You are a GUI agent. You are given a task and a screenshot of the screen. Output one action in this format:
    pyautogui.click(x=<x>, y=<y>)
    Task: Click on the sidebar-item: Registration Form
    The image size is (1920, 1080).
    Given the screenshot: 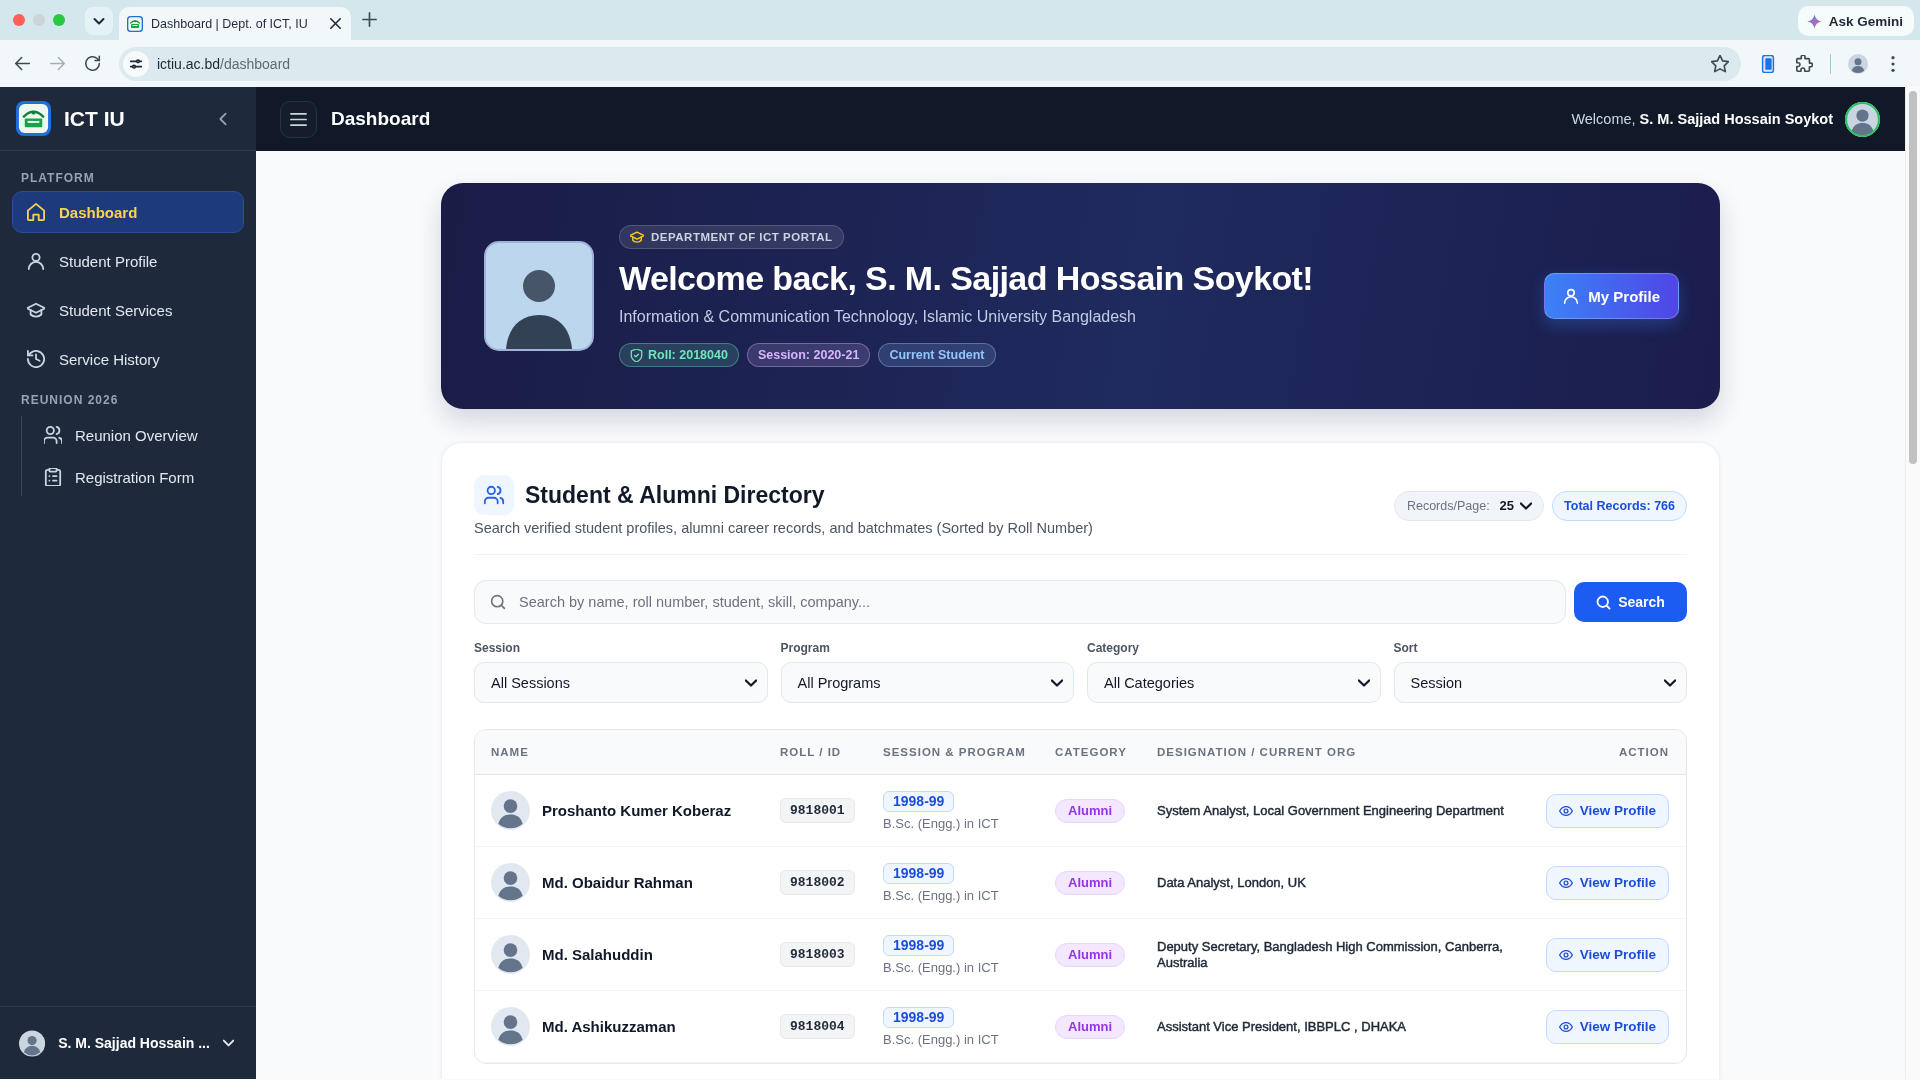 What is the action you would take?
    pyautogui.click(x=142, y=477)
    